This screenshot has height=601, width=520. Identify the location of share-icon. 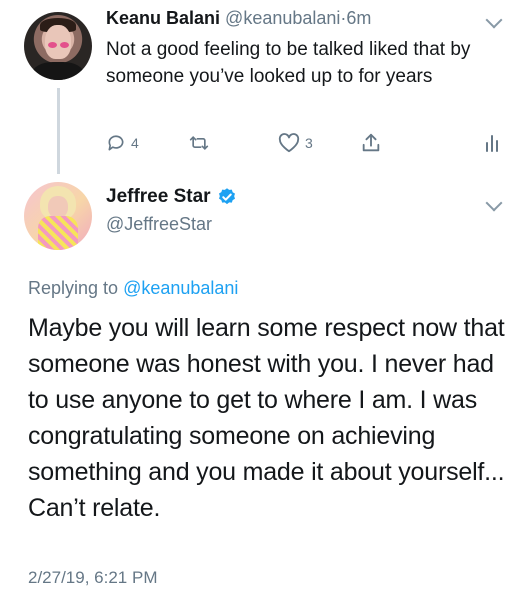
(371, 142).